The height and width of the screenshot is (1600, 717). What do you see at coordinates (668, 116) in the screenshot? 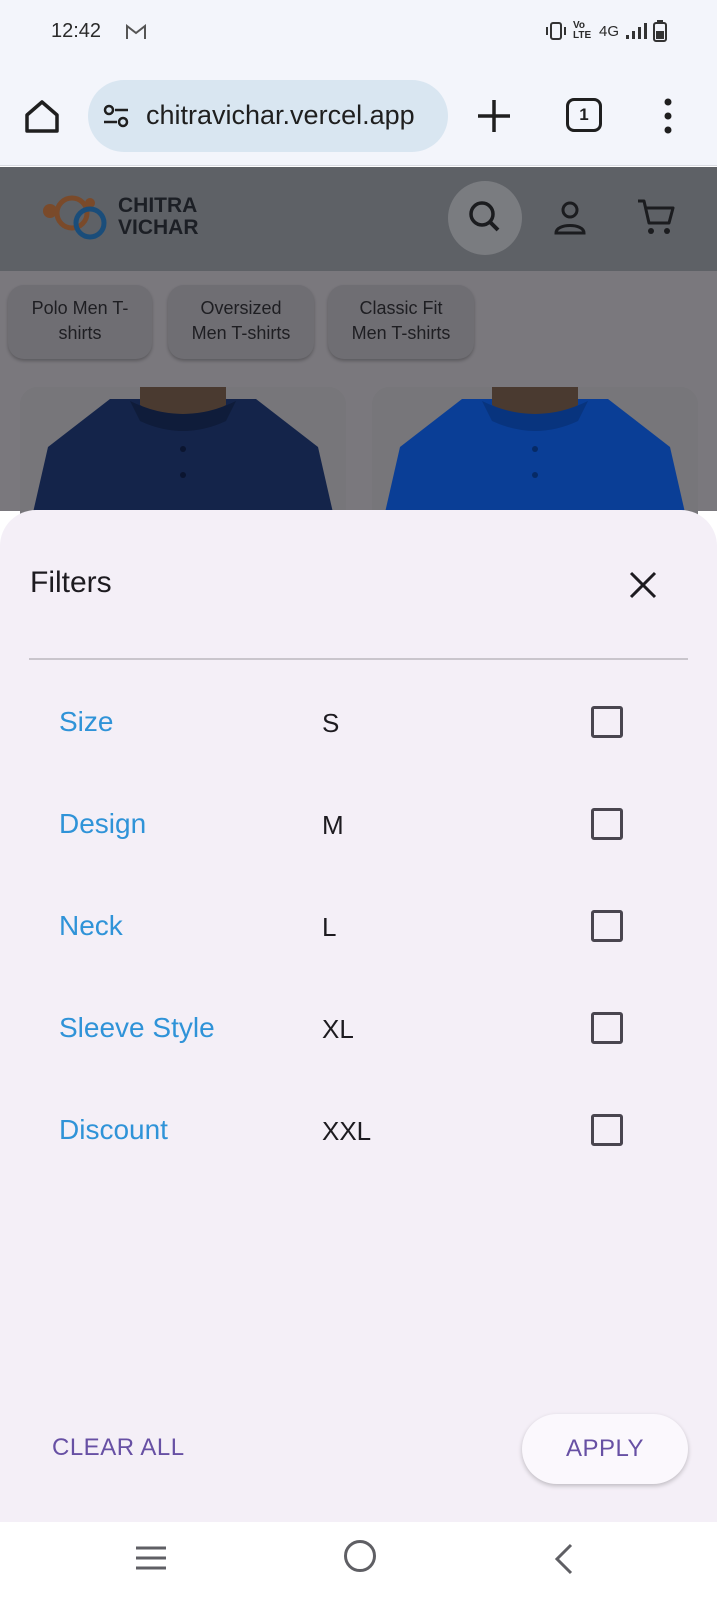
I see `more-options-icon` at bounding box center [668, 116].